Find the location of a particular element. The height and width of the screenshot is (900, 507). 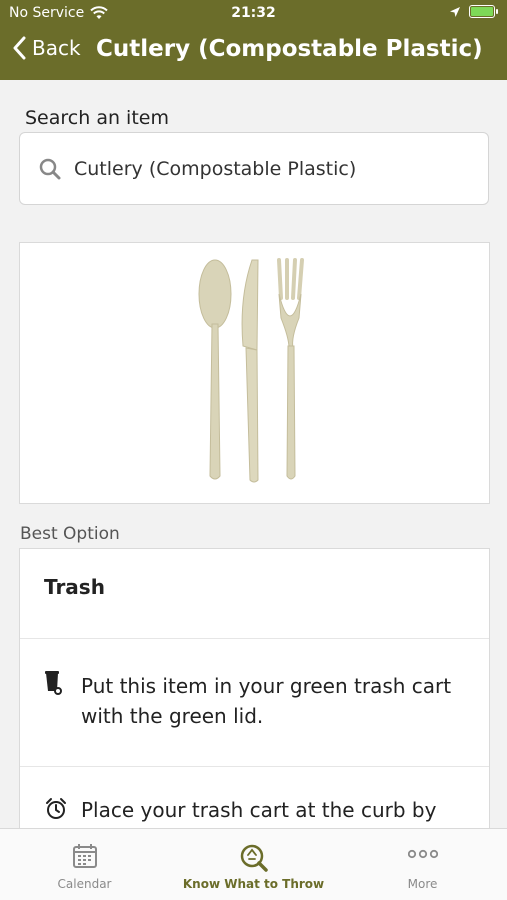

option-title: Trash is located at coordinates (74, 587).